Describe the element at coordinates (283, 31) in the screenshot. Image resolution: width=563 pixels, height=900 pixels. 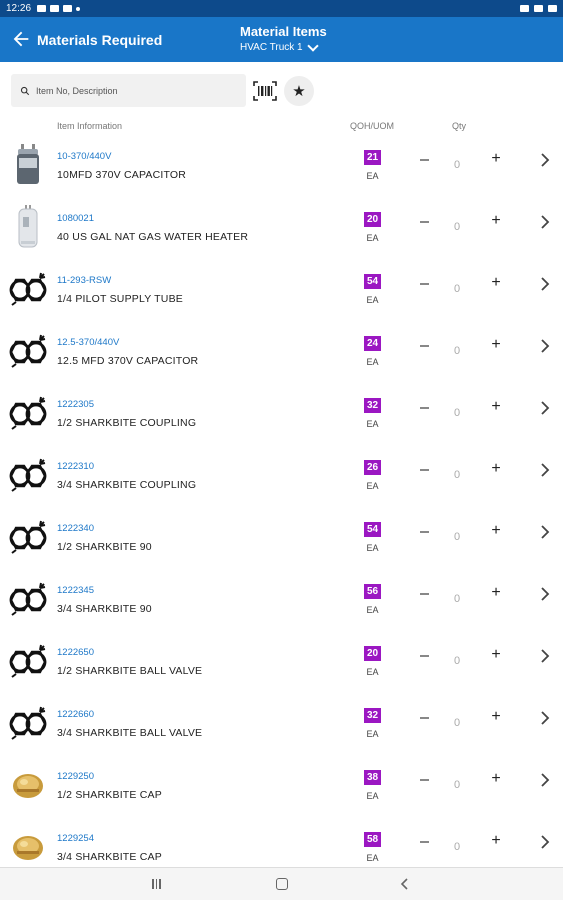
I see `page-title: Material Items` at that location.